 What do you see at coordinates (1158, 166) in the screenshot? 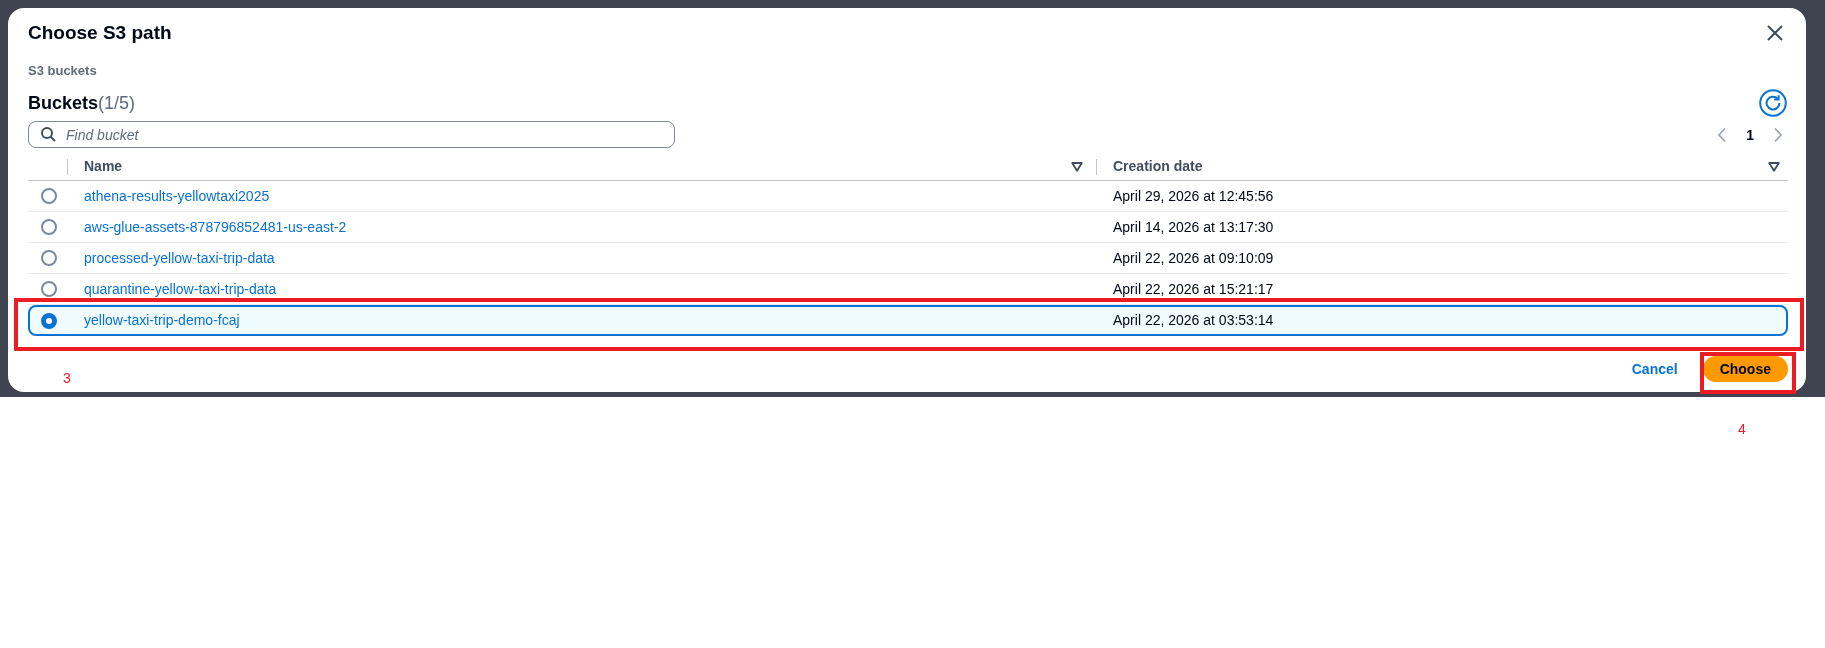
I see `column-header: Creation date` at bounding box center [1158, 166].